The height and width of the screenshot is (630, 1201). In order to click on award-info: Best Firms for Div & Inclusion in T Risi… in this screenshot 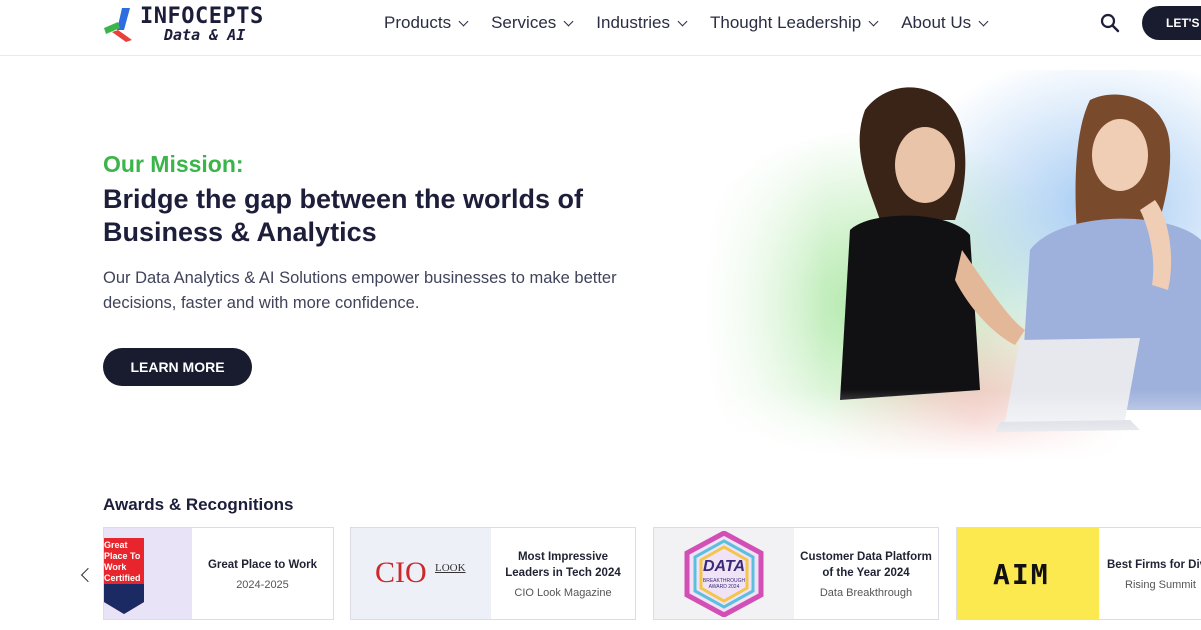, I will do `click(1150, 573)`.